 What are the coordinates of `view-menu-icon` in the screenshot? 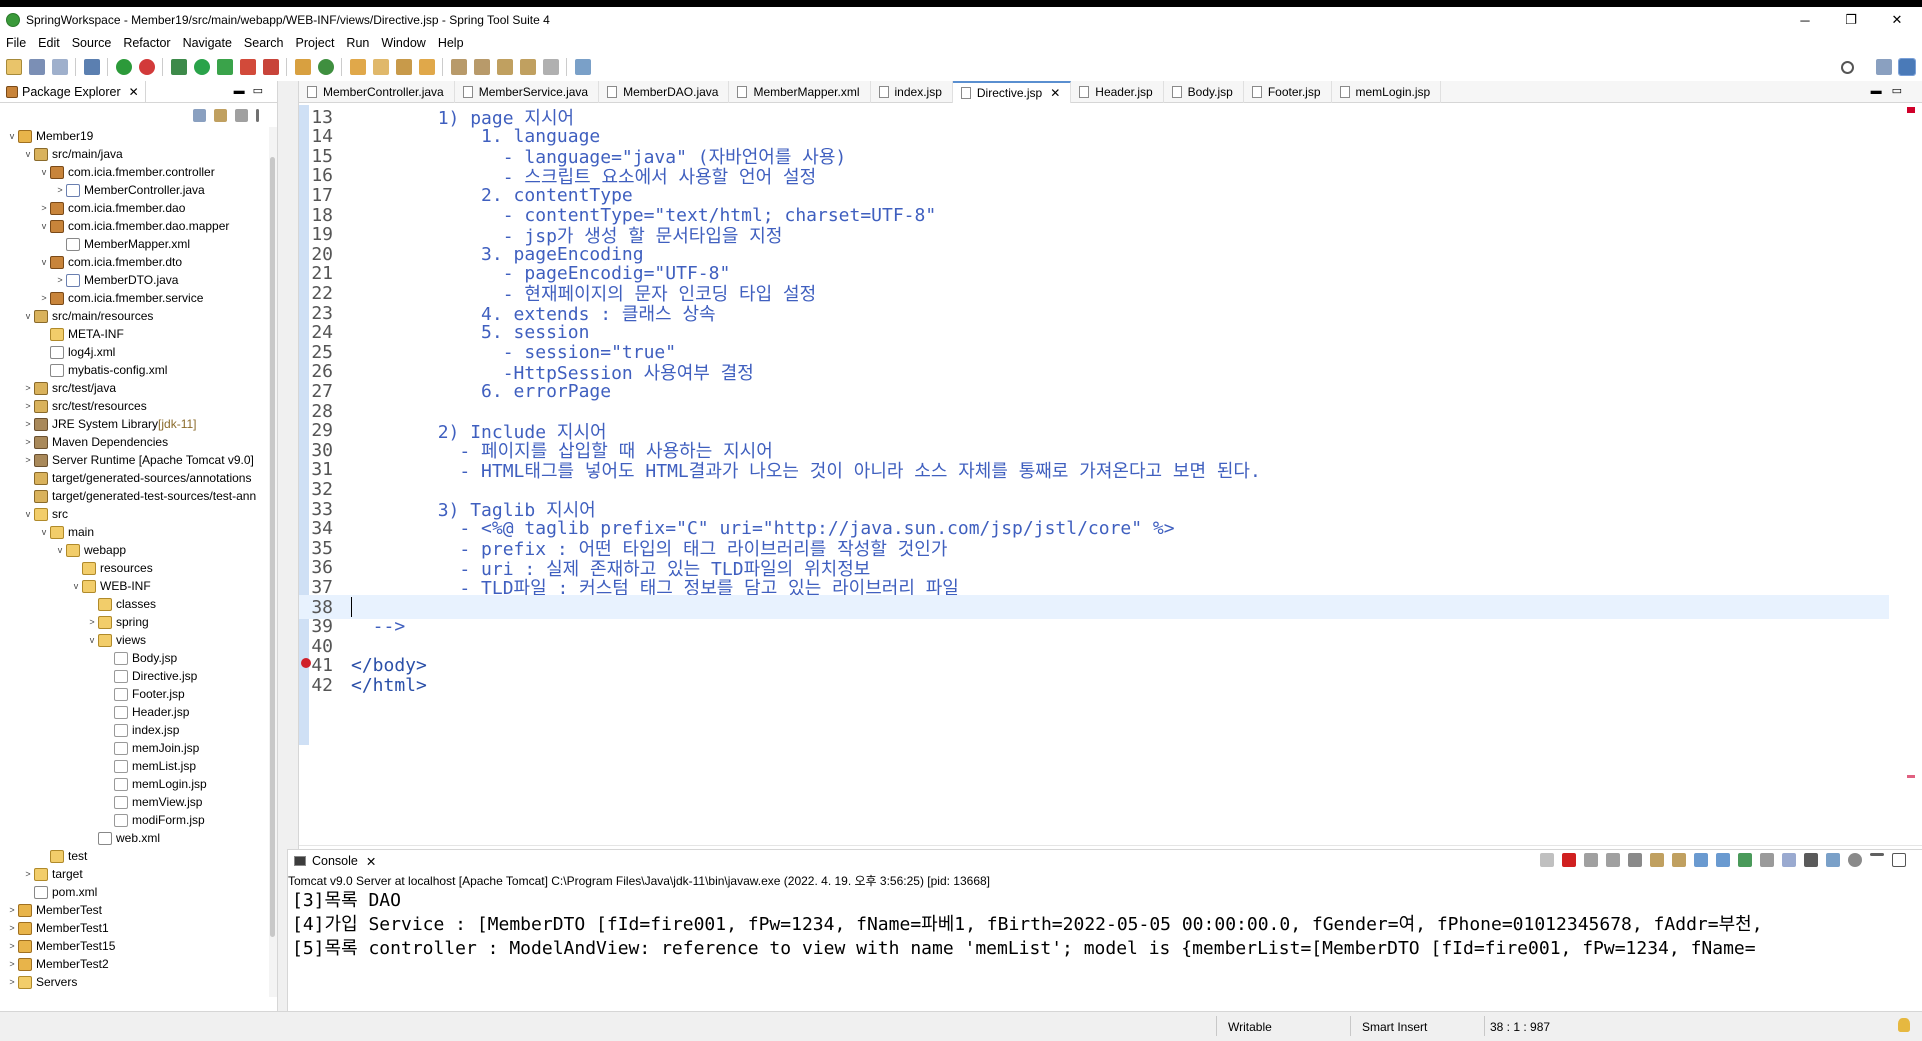 It's located at (257, 115).